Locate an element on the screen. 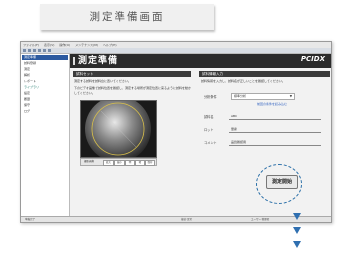 The image size is (350, 265). sample-info-note: 試料情報を入力し、試料名が正しいことを確認してください。 is located at coordinates (243, 81).